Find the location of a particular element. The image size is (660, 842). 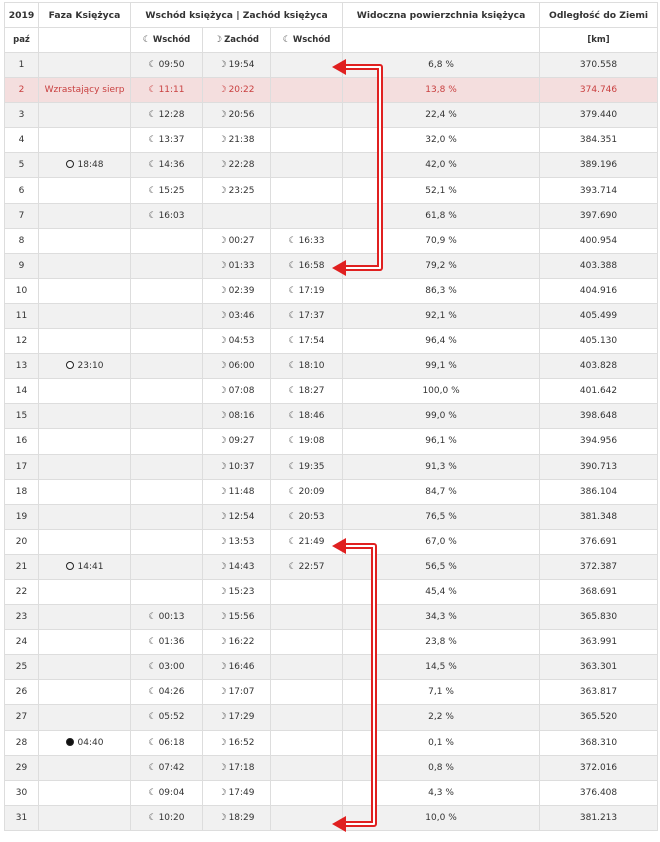

moonrise2-cell-value: 17:54 is located at coordinates (311, 341).